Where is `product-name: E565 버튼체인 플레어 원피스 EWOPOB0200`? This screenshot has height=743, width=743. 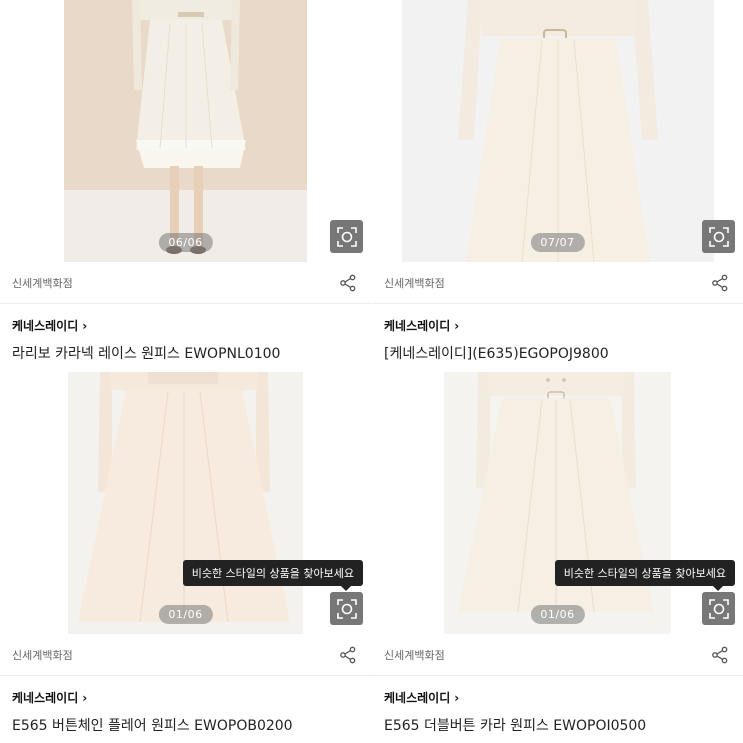 product-name: E565 버튼체인 플레어 원피스 EWOPOB0200 is located at coordinates (185, 720).